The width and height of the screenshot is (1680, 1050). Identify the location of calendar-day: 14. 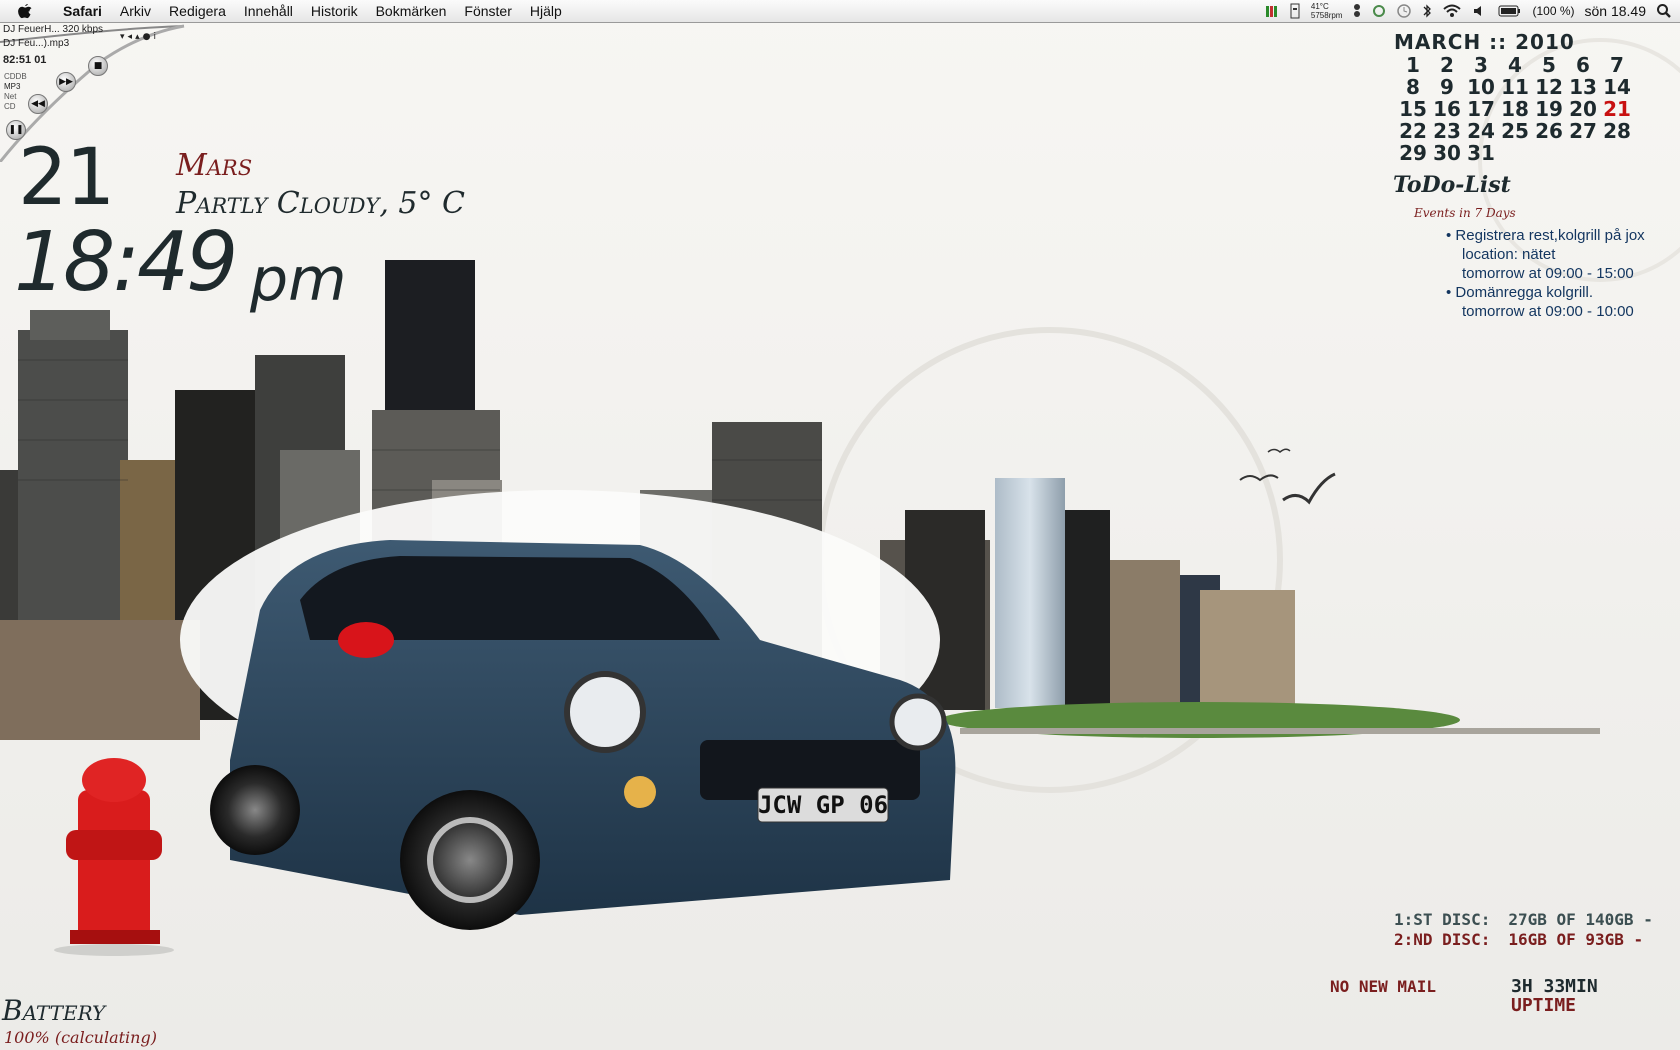
(1617, 87).